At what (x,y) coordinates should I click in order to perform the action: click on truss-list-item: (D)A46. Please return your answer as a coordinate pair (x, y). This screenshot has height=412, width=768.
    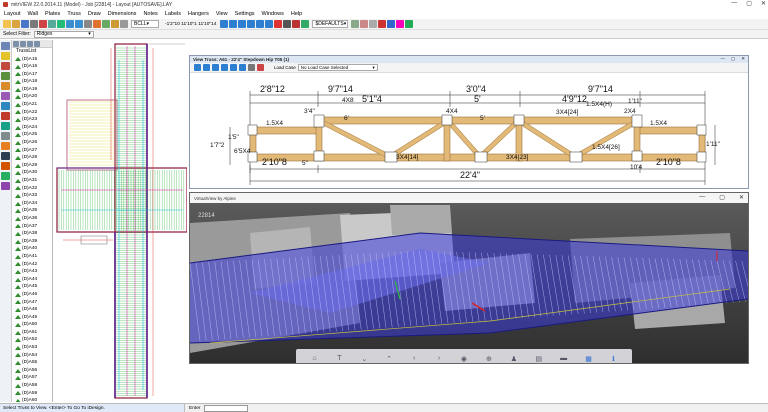
    Looking at the image, I should click on (32, 295).